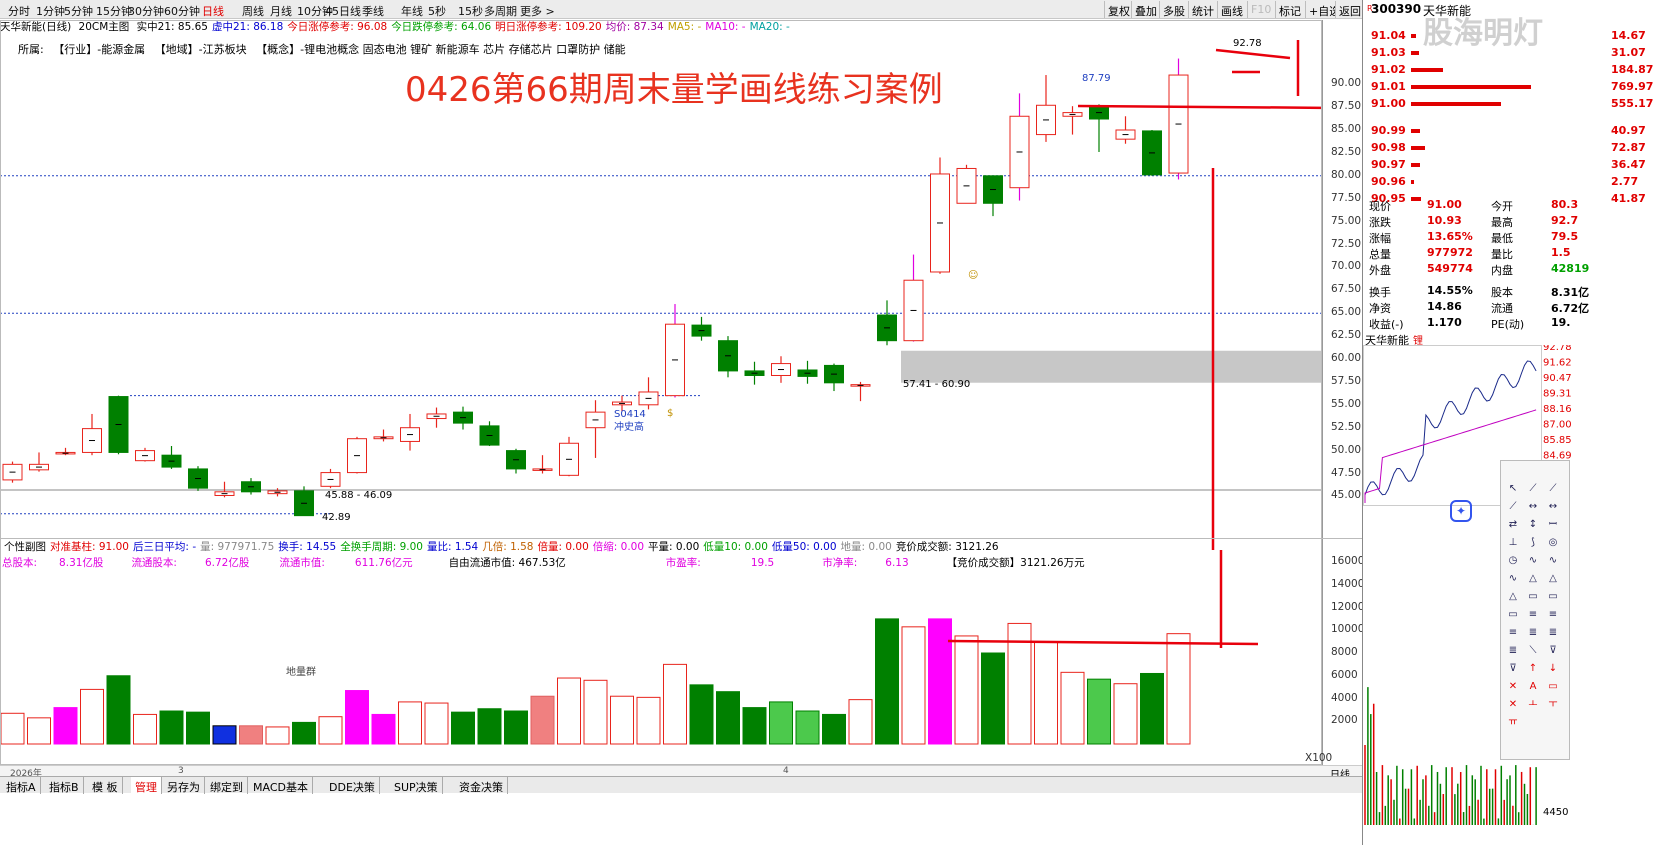  Describe the element at coordinates (1553, 507) in the screenshot. I see `draw-tool-icon: ↔` at that location.